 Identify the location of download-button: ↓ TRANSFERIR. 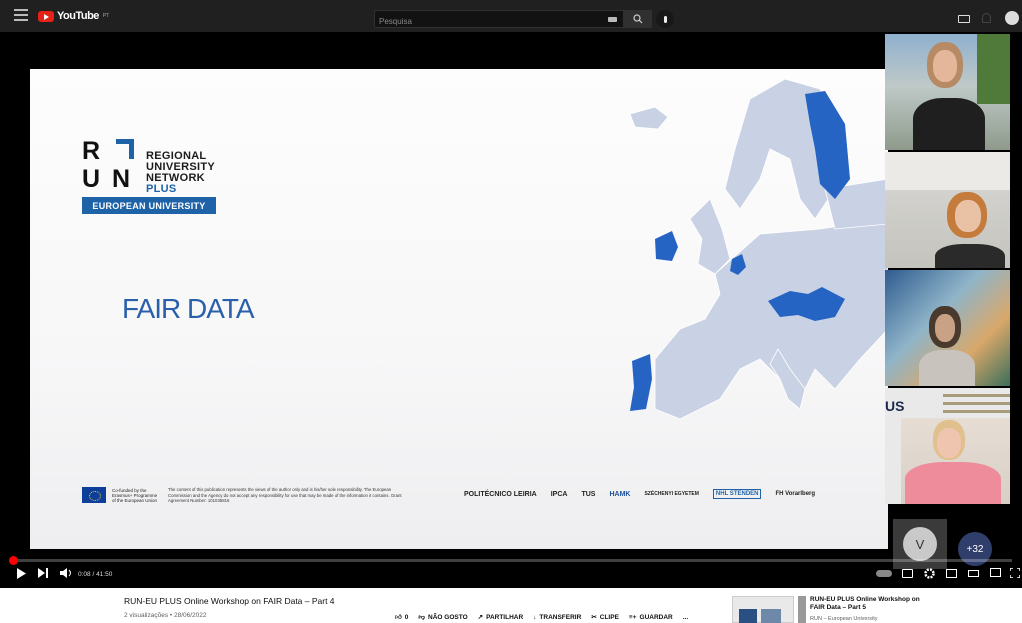
(557, 617).